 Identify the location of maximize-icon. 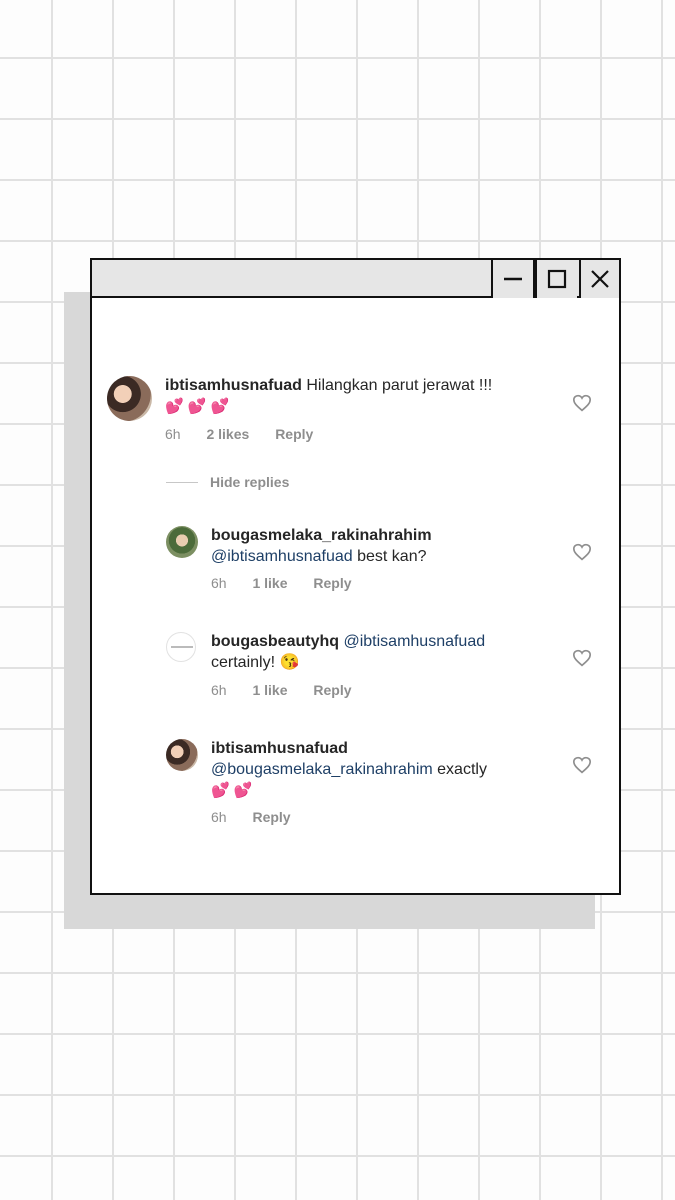
(557, 279).